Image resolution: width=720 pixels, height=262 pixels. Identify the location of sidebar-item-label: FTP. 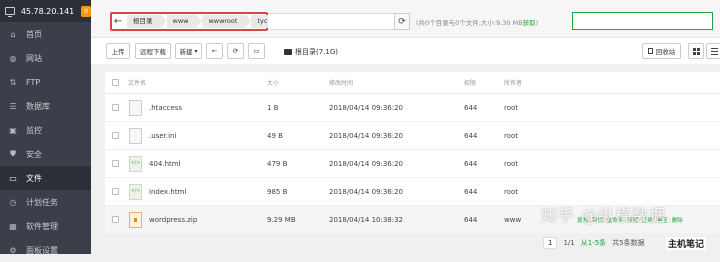
(33, 82).